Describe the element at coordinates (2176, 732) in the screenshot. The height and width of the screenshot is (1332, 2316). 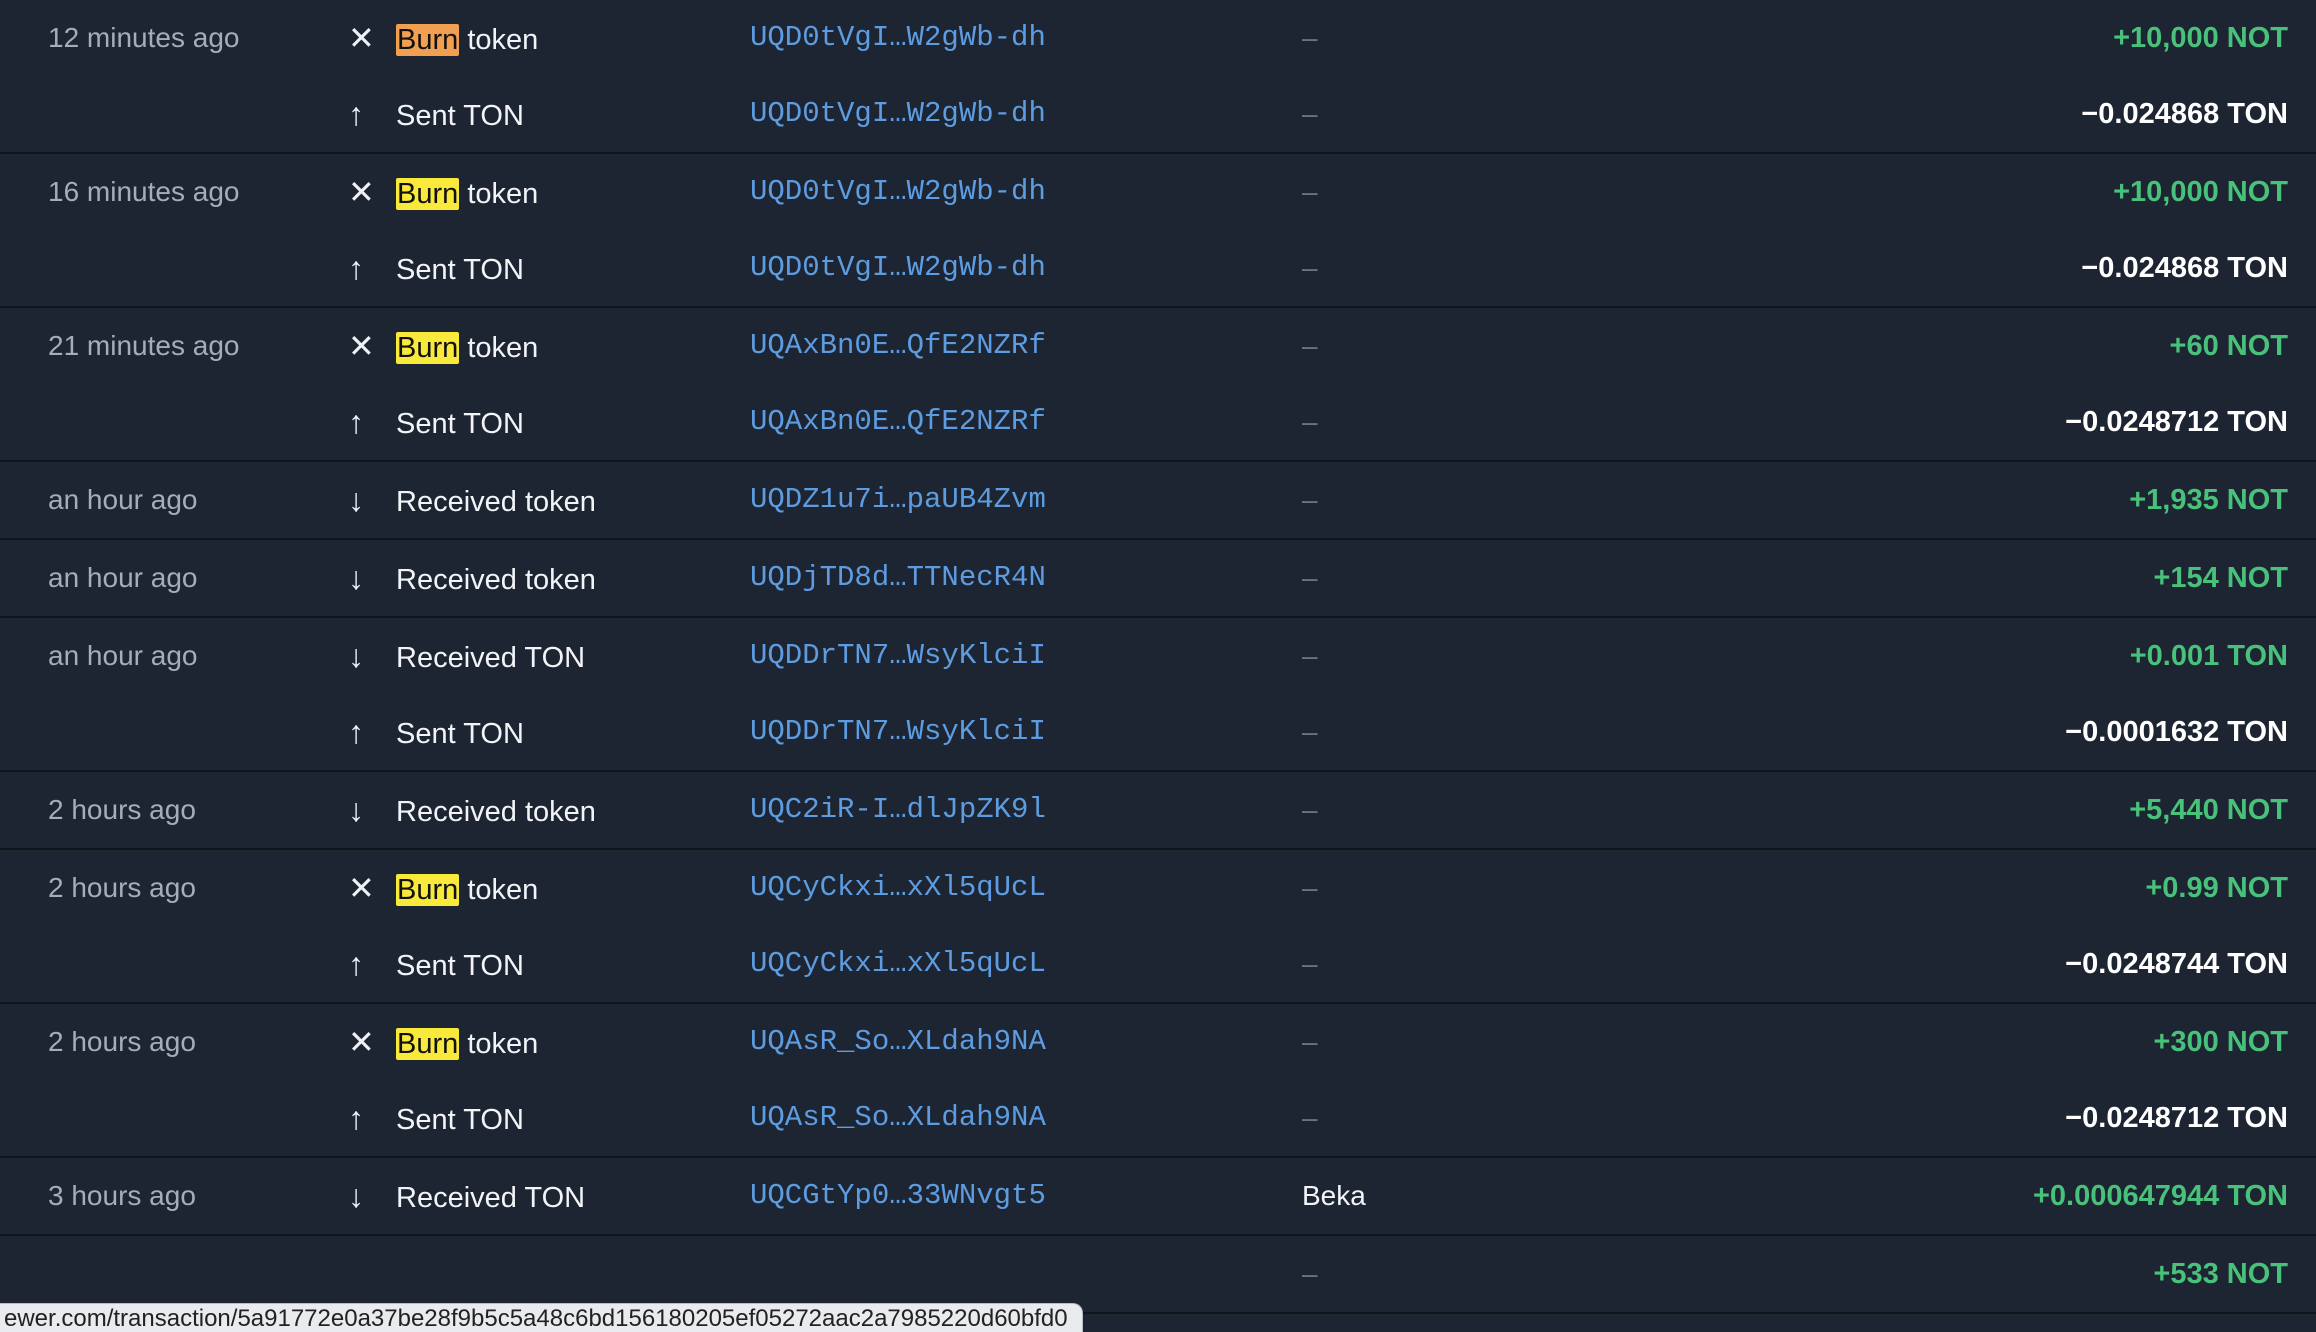
I see `row-amount: −0.0001632 TON` at that location.